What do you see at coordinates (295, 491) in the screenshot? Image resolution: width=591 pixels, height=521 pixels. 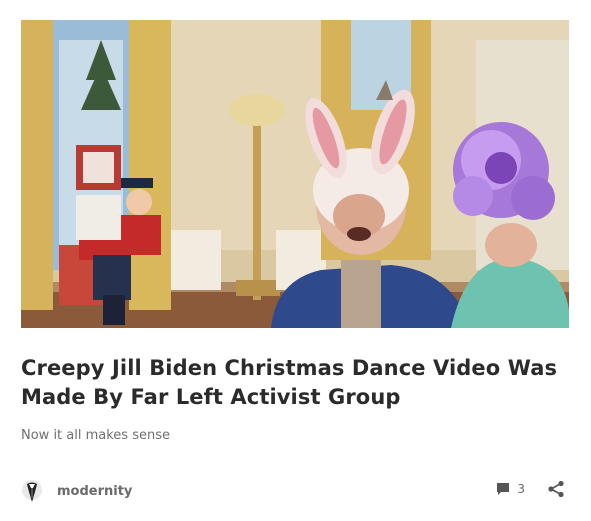 I see `post-footer: modernity 3` at bounding box center [295, 491].